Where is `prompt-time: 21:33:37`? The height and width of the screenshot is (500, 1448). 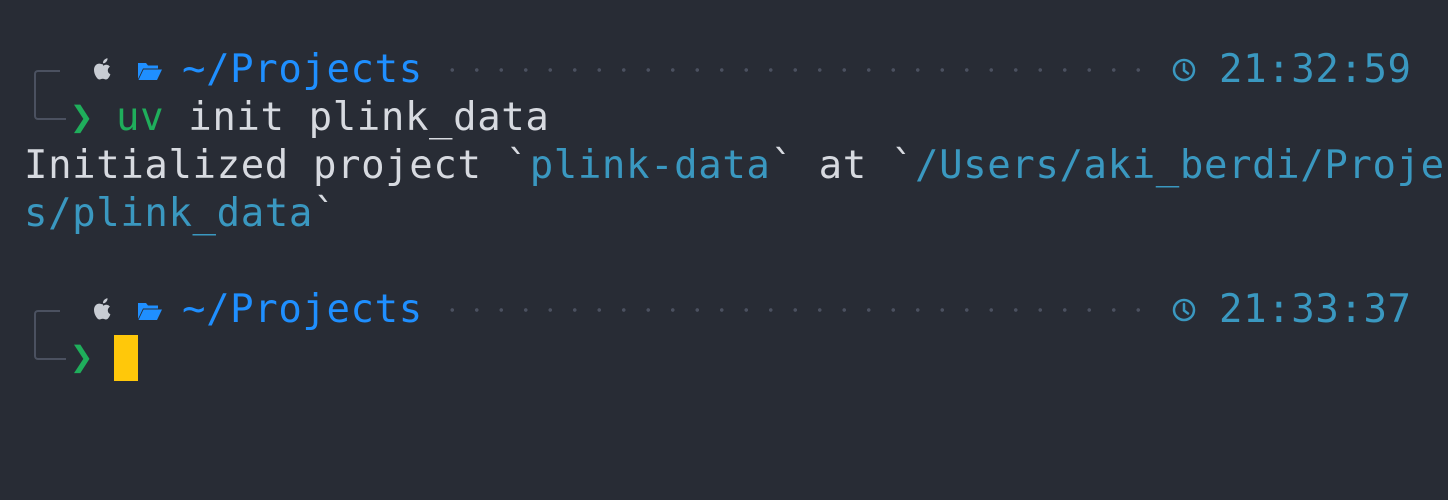
prompt-time: 21:33:37 is located at coordinates (1315, 309).